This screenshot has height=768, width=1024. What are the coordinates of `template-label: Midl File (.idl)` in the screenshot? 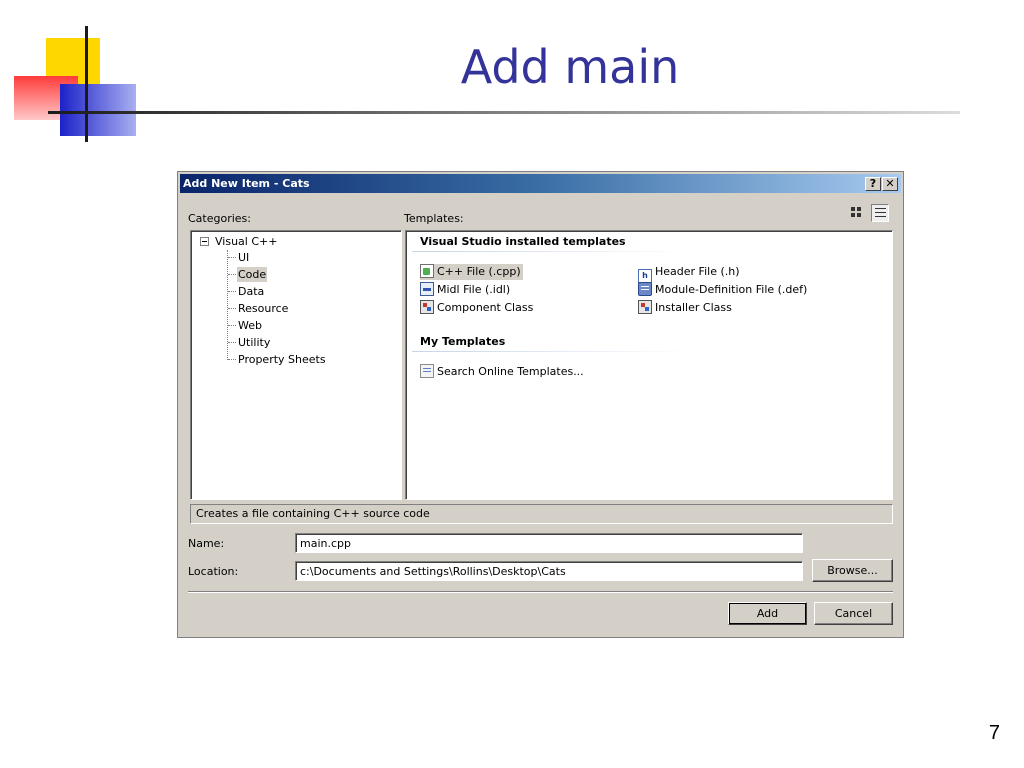 It's located at (474, 289).